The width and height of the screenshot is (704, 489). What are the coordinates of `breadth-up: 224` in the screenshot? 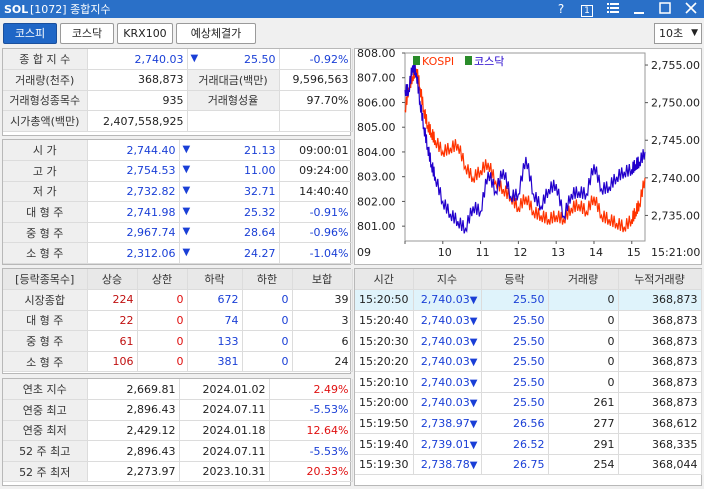 It's located at (112, 300).